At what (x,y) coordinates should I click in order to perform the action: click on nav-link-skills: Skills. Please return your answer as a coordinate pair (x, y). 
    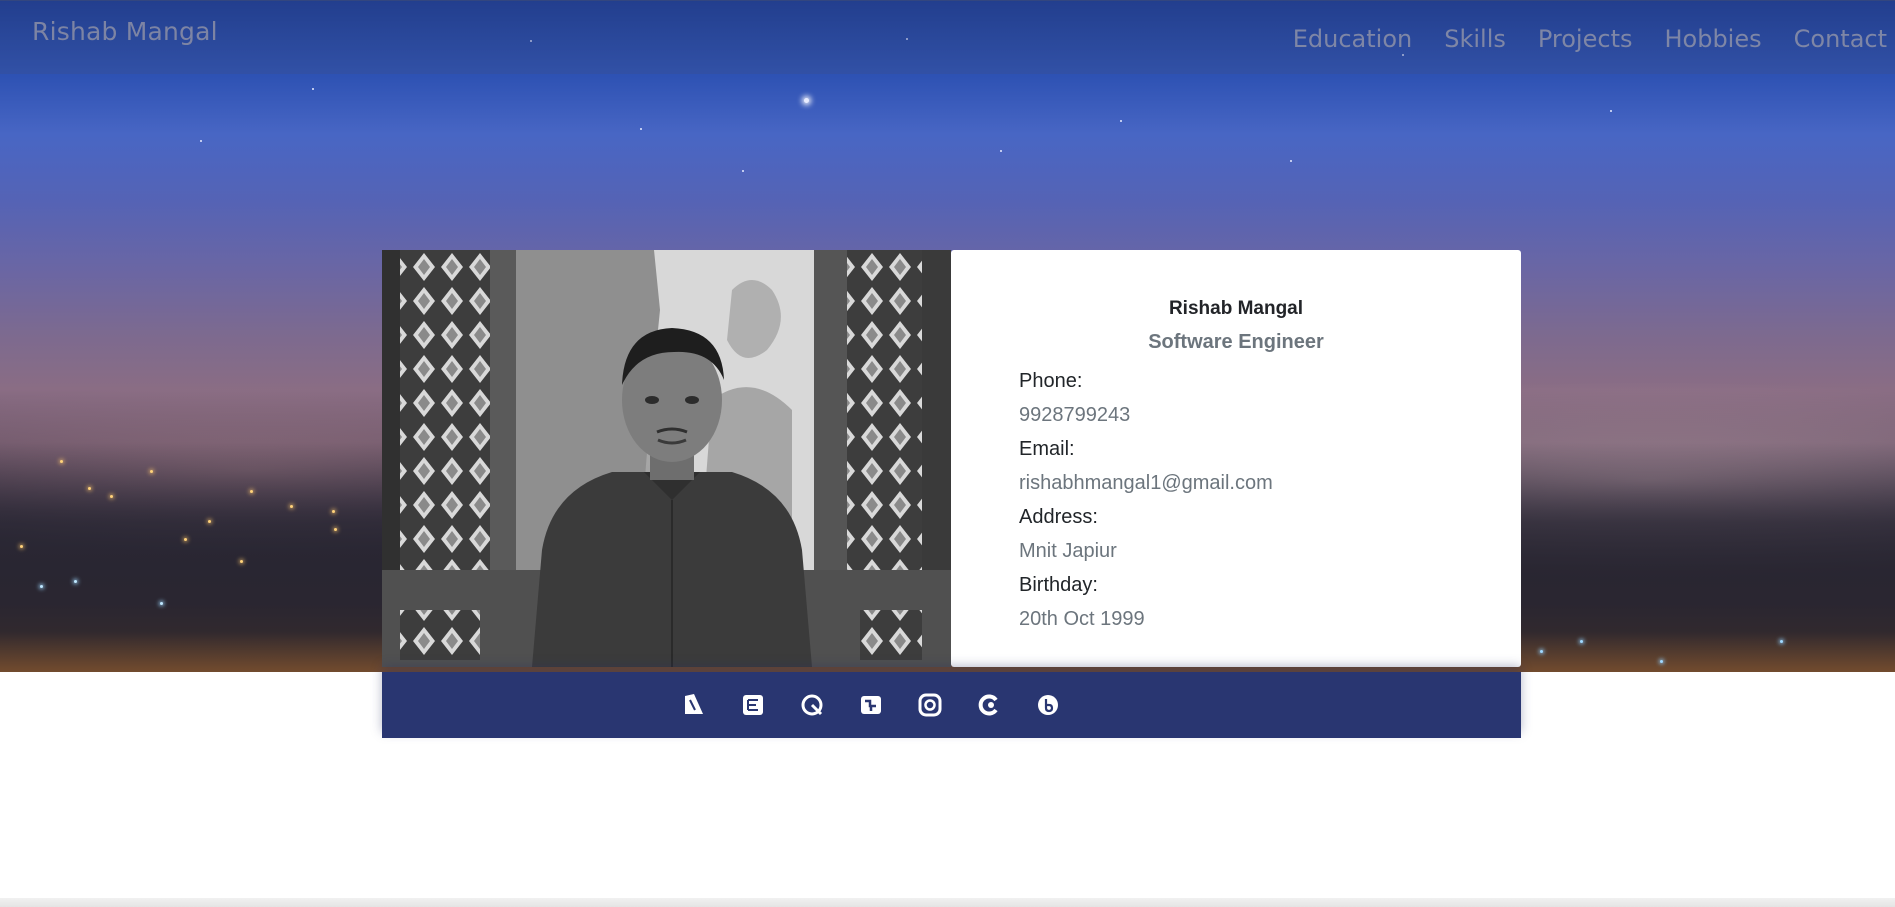
    Looking at the image, I should click on (1475, 39).